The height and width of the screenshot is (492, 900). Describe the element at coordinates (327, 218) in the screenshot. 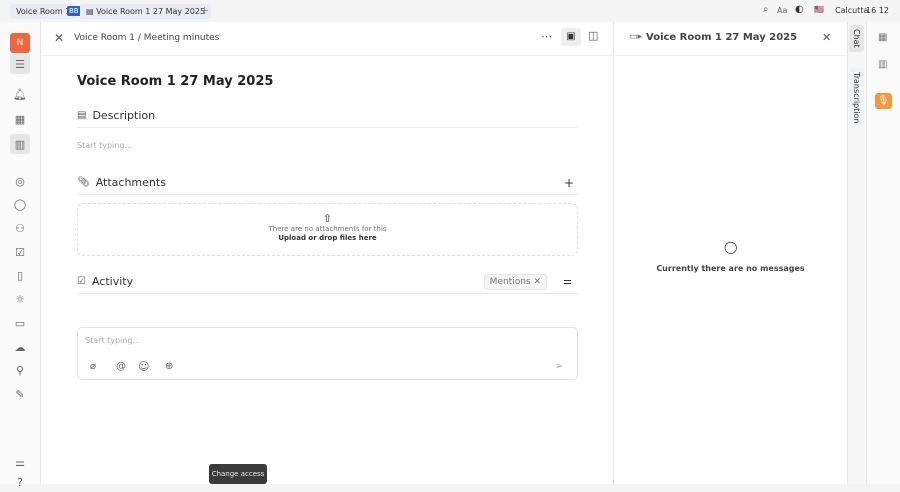

I see `cloud-upload-icon: ⇧` at that location.